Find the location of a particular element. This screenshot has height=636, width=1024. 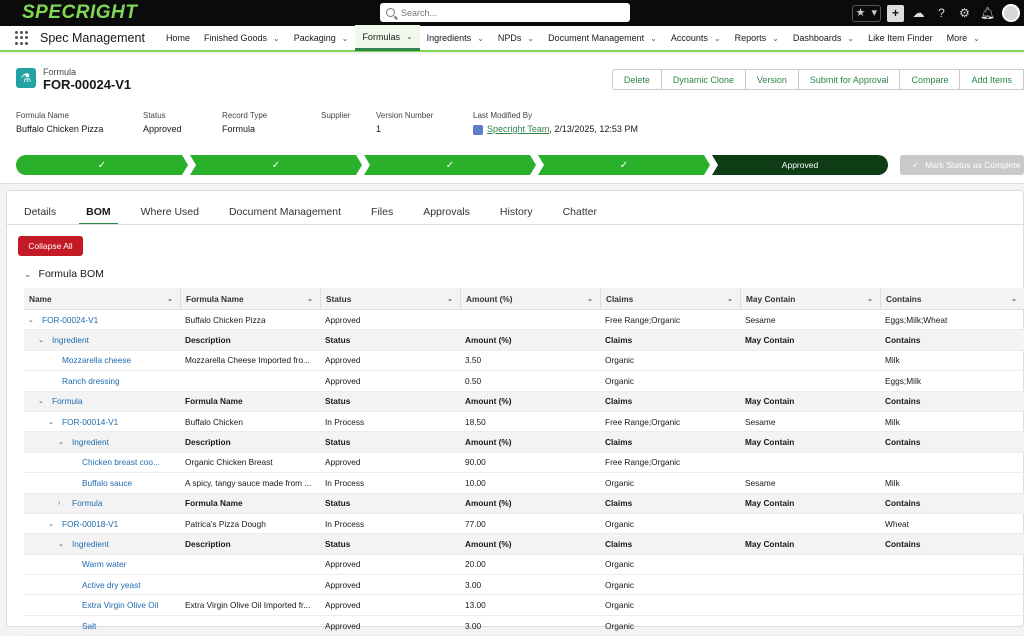

path-step-2-complete: ✓ is located at coordinates (276, 165).